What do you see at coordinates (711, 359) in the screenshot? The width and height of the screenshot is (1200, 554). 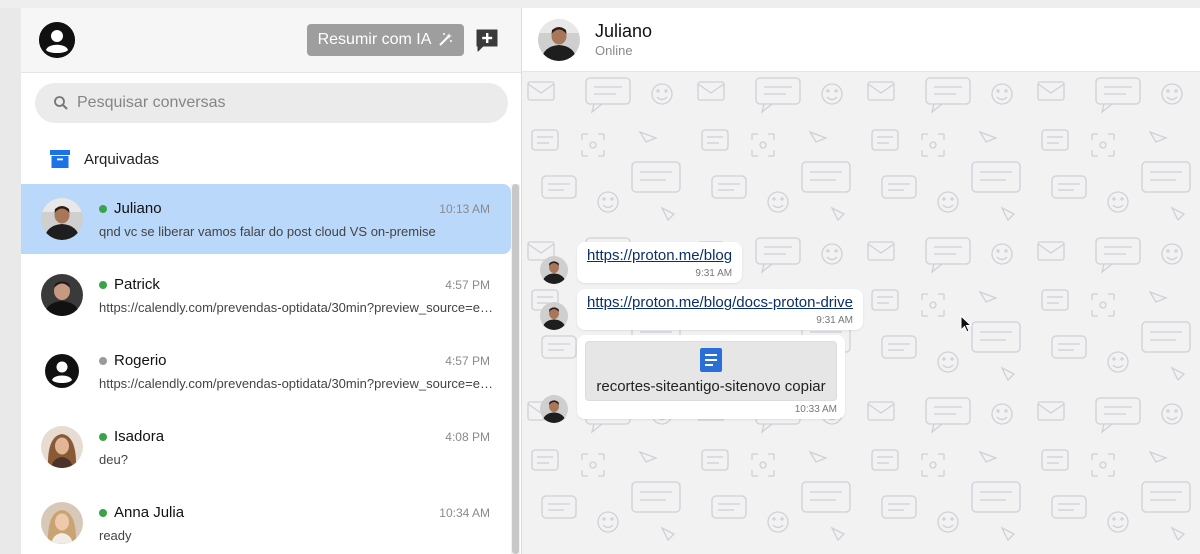 I see `document-icon` at bounding box center [711, 359].